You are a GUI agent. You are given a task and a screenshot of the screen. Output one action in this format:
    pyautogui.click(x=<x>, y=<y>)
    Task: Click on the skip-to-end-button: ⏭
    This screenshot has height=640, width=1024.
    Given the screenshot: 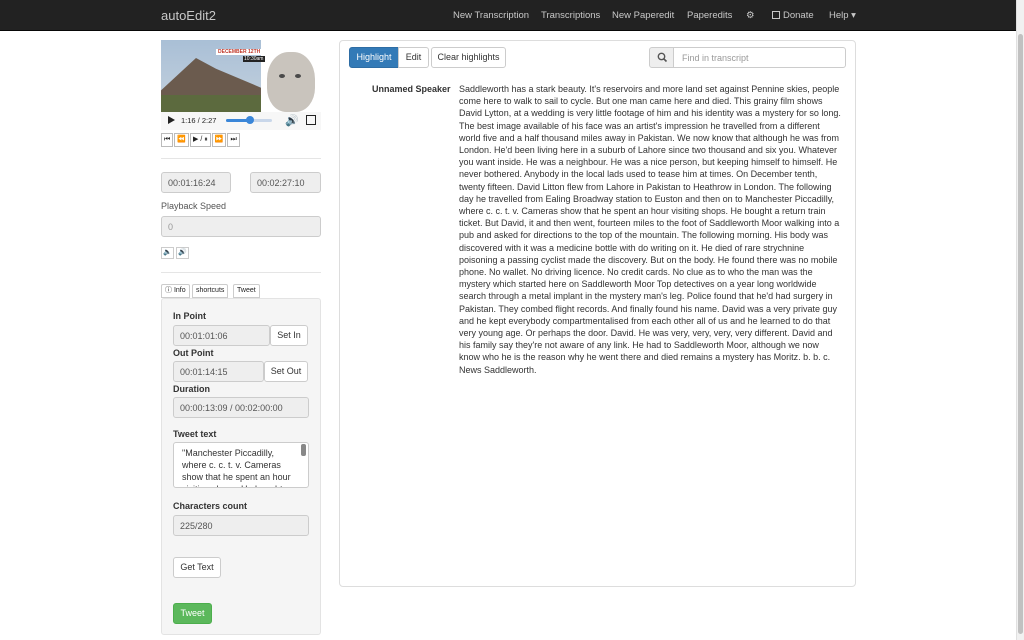 What is the action you would take?
    pyautogui.click(x=233, y=140)
    